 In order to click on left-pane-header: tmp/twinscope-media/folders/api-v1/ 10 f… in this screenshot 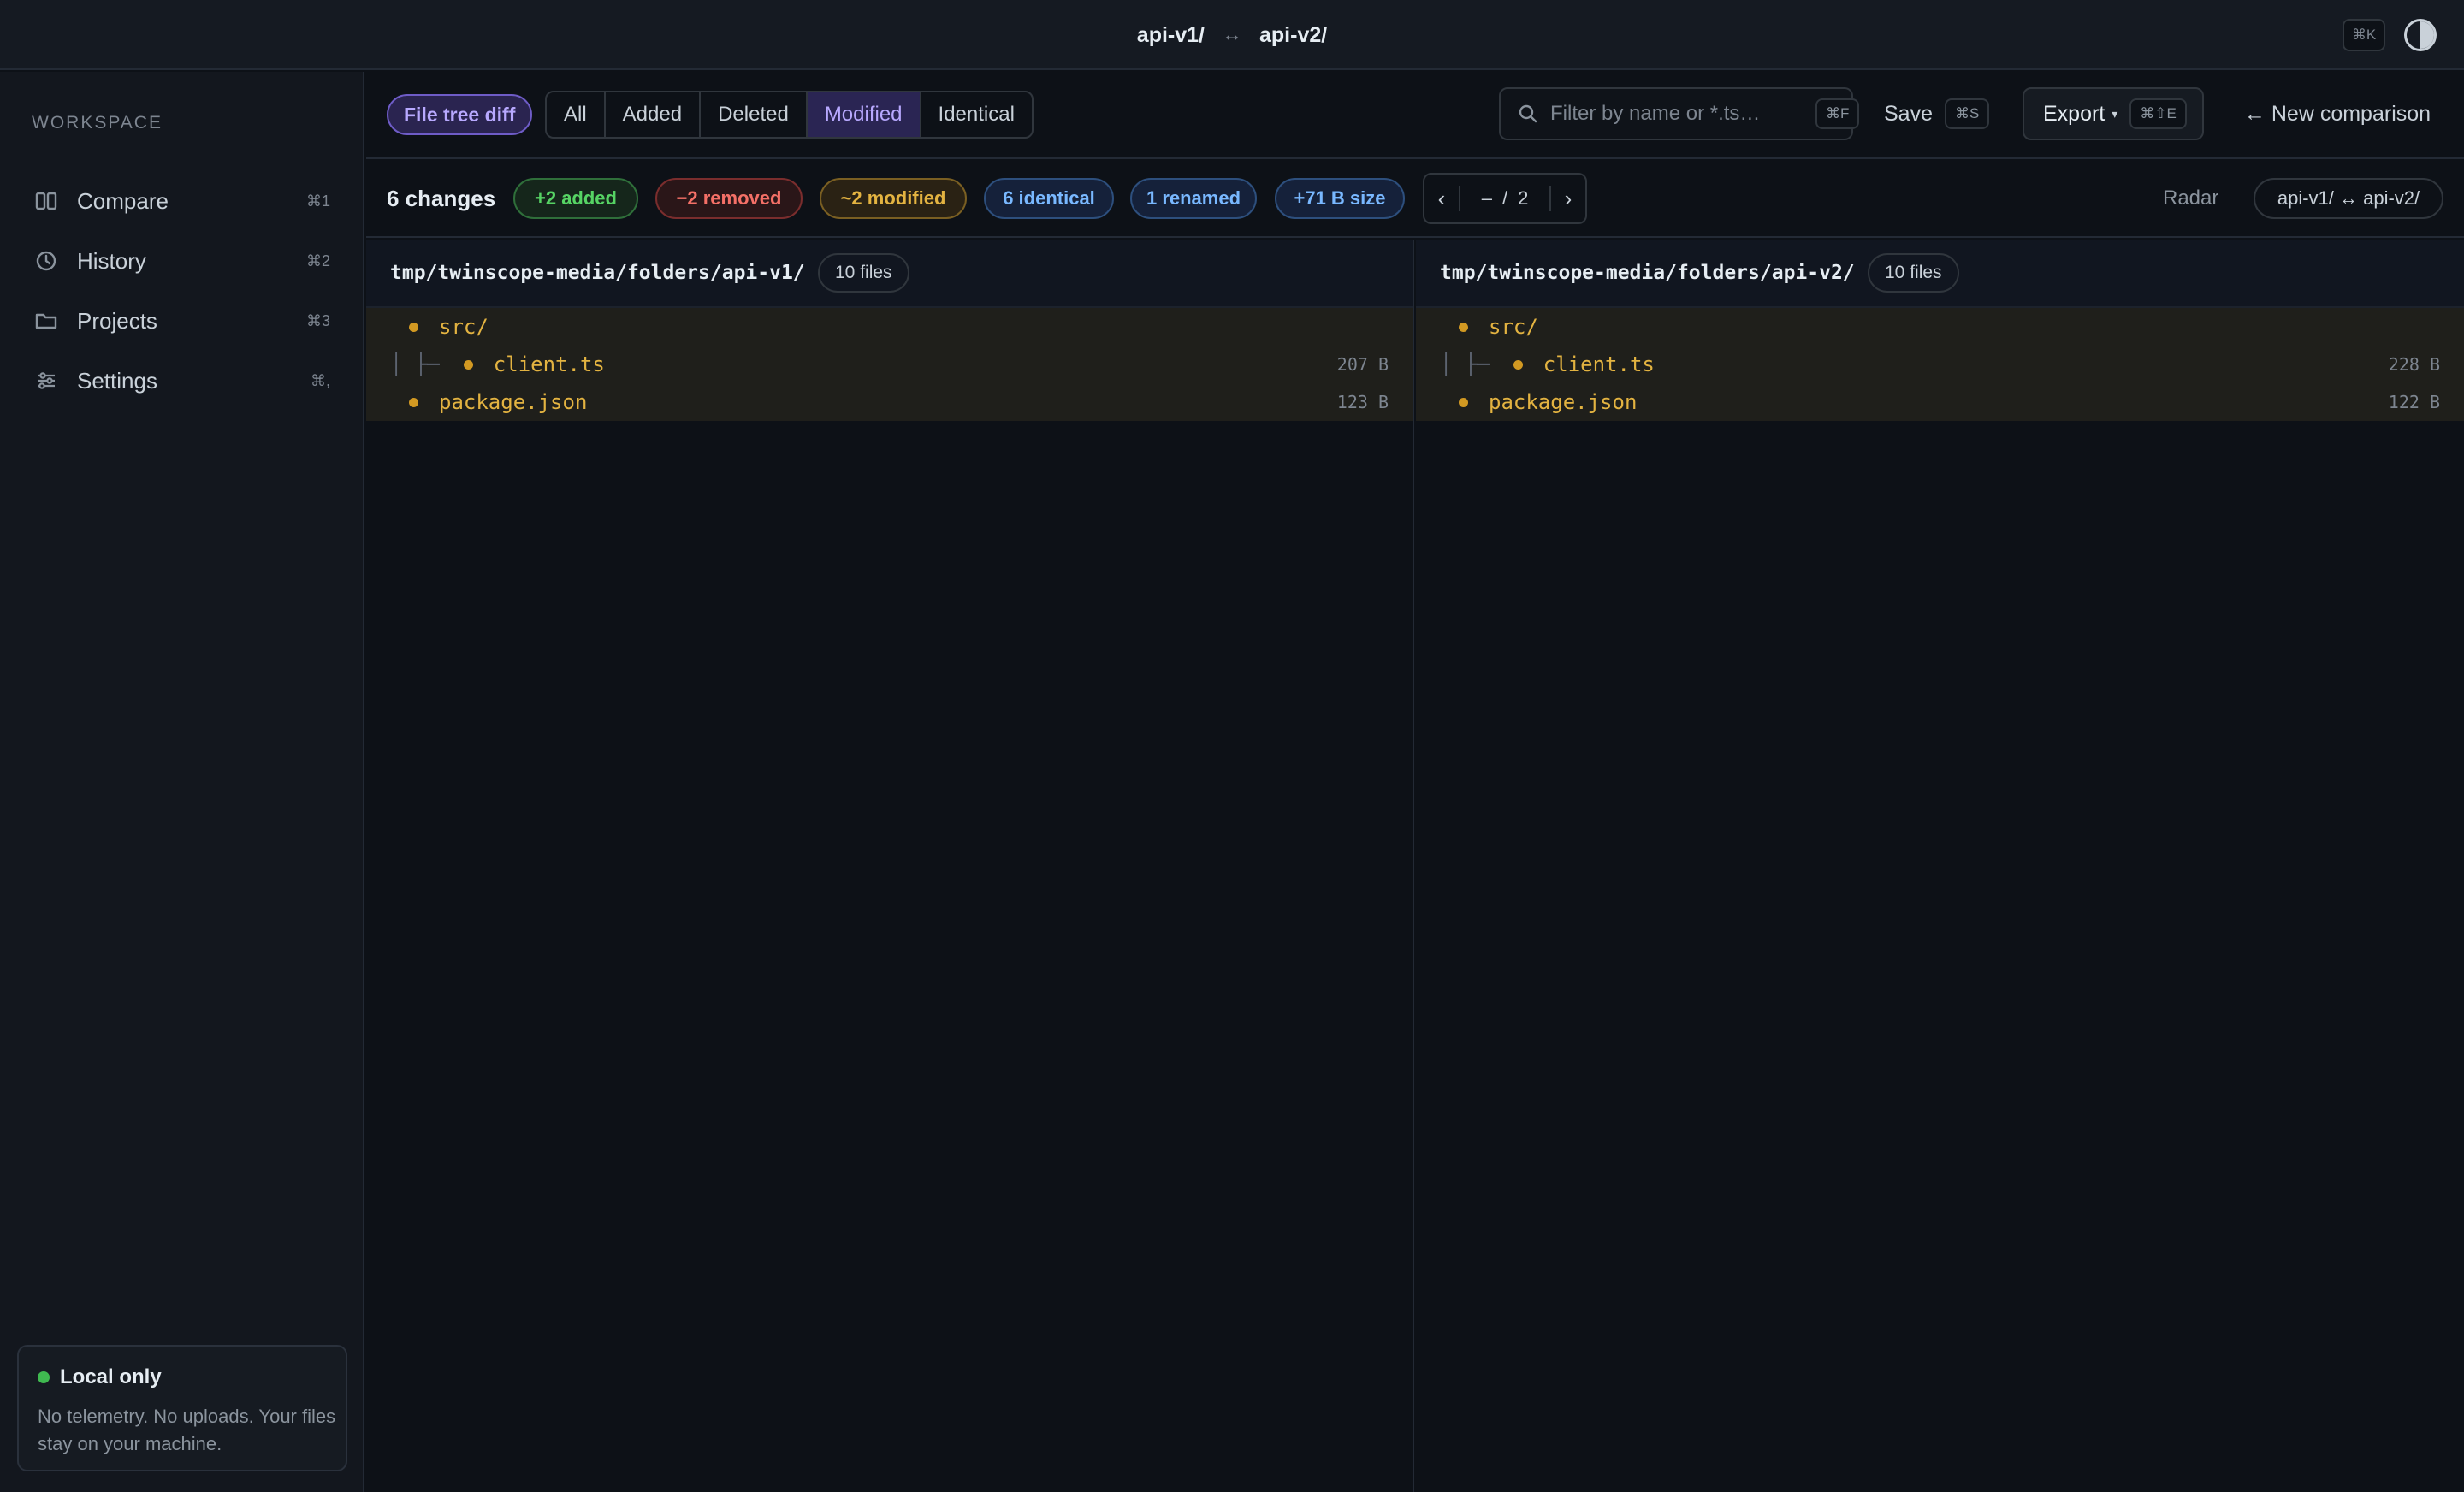, I will do `click(889, 274)`.